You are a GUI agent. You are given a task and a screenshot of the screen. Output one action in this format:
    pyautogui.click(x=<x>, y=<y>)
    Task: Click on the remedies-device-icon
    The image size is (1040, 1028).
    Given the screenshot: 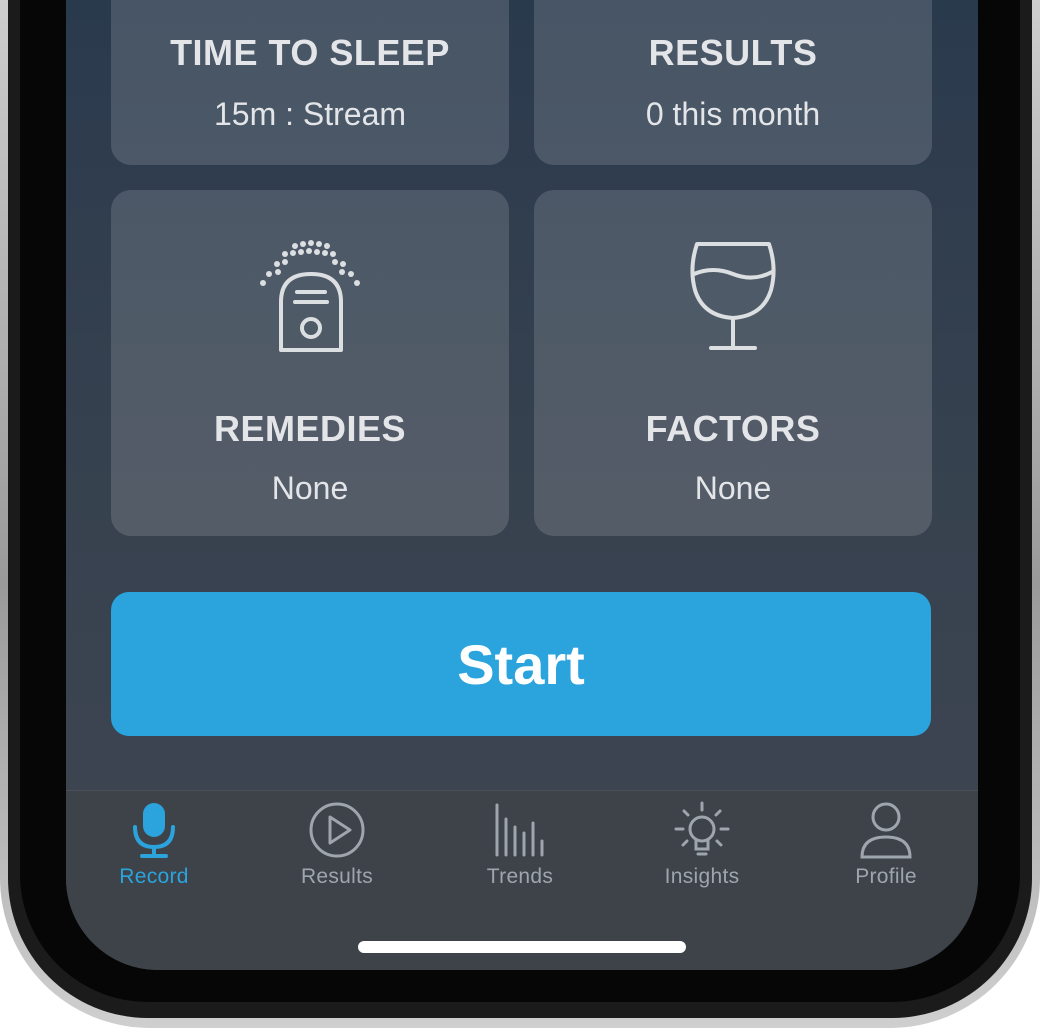 What is the action you would take?
    pyautogui.click(x=310, y=296)
    